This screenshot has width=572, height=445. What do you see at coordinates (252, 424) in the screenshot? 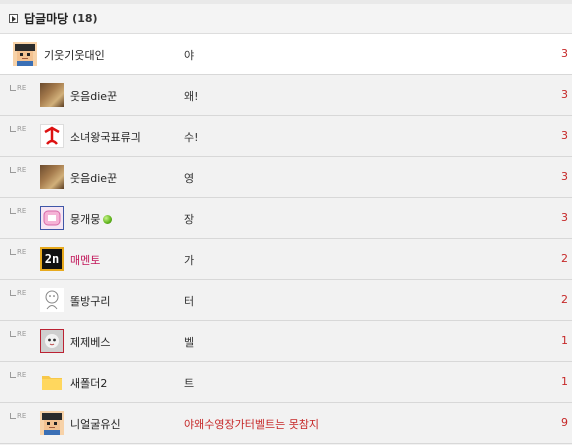
I see `reply-message: 야왜수영장가터벨트는 못참지` at bounding box center [252, 424].